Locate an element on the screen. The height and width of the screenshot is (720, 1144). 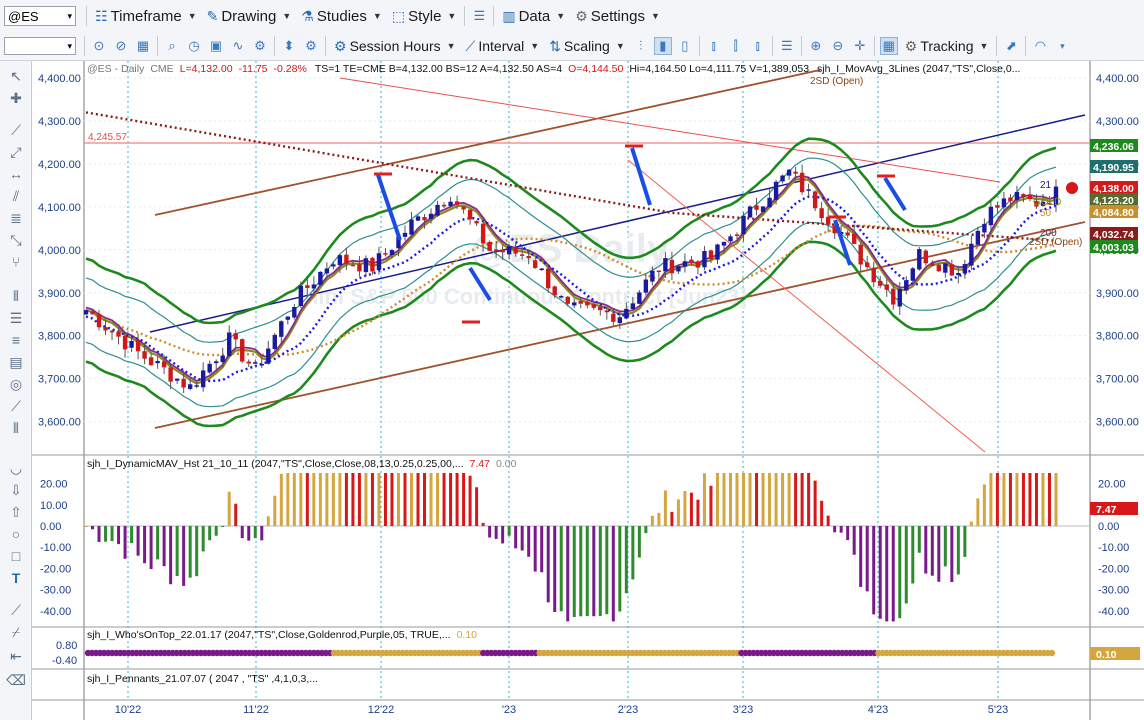
date-tick: 12'22 is located at coordinates (381, 710).